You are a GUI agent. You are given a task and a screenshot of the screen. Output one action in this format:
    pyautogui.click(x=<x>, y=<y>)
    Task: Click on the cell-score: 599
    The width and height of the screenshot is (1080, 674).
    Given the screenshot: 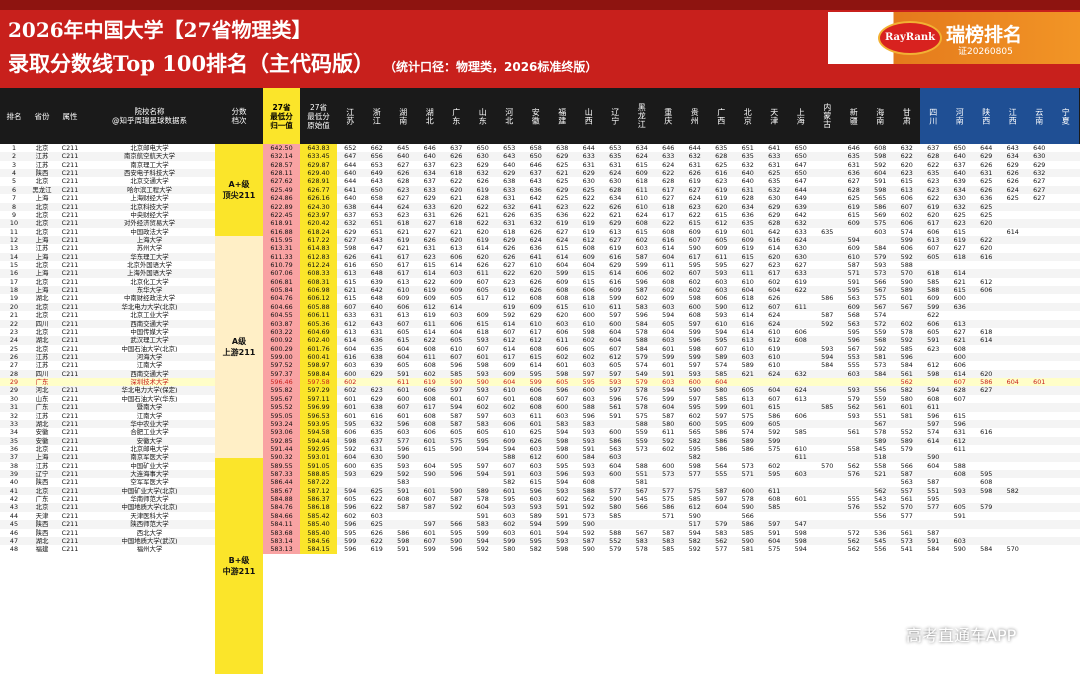 What is the action you would take?
    pyautogui.click(x=482, y=532)
    